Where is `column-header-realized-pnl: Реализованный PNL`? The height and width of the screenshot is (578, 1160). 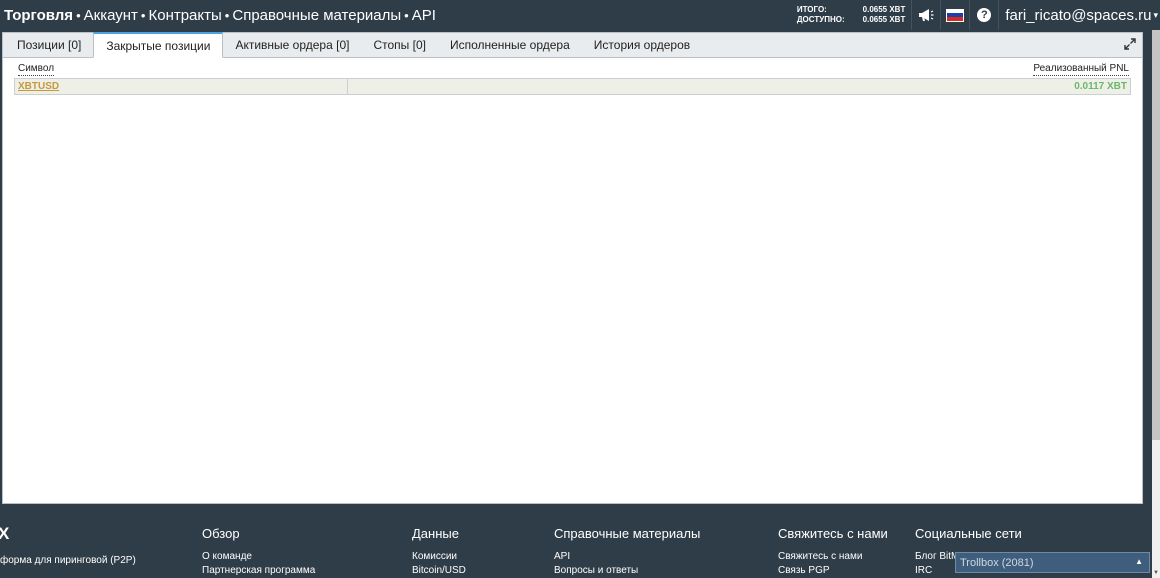 column-header-realized-pnl: Реализованный PNL is located at coordinates (1081, 69).